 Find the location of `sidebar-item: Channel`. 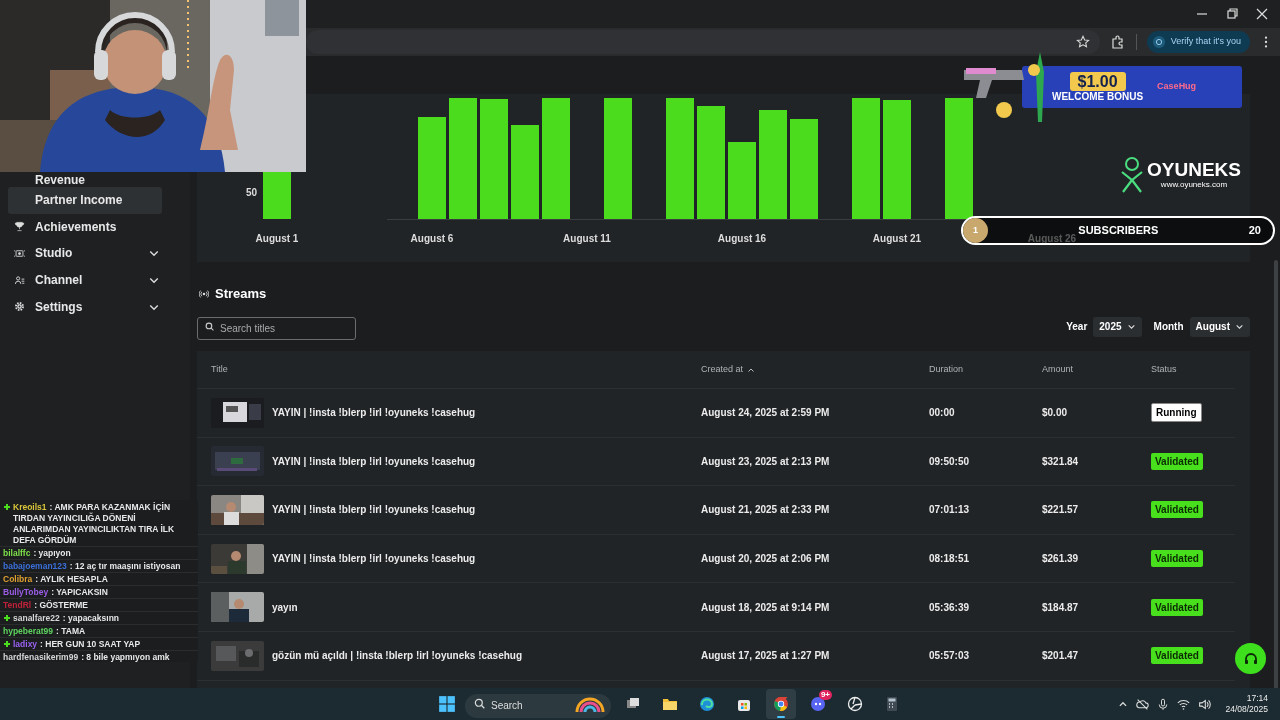

sidebar-item: Channel is located at coordinates (85, 280).